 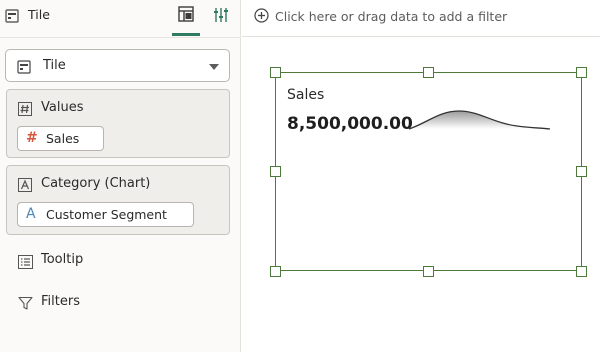 I want to click on filter-bar: Click here or drag data to add a filter, so click(x=421, y=18).